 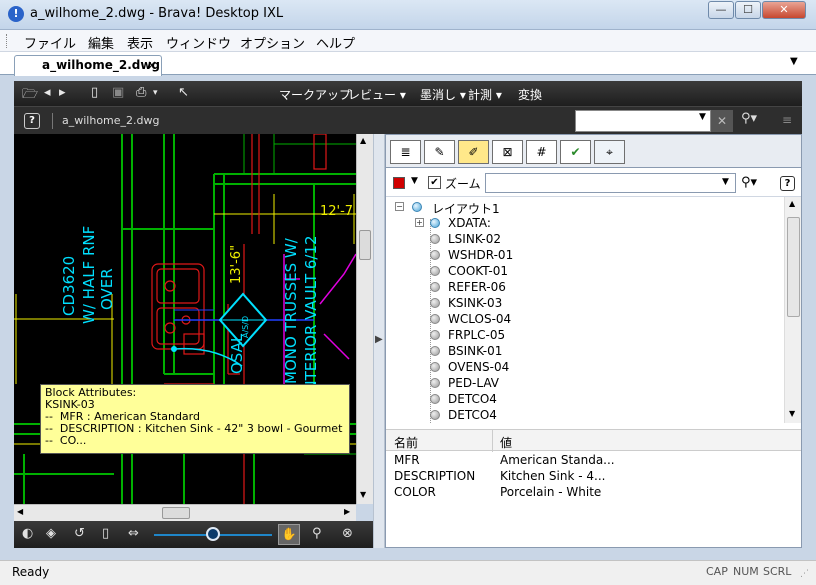 I want to click on tab-measure-icon: #, so click(x=541, y=152).